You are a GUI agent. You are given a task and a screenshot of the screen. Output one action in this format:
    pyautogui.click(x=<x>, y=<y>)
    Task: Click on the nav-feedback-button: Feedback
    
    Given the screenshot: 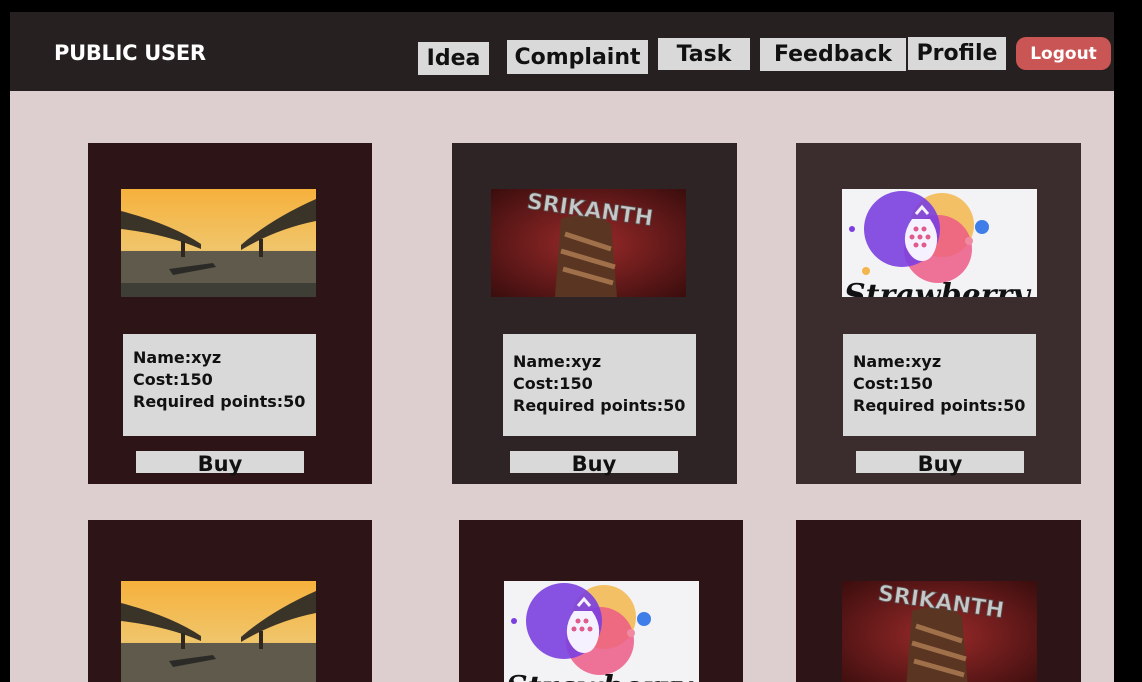 What is the action you would take?
    pyautogui.click(x=833, y=54)
    